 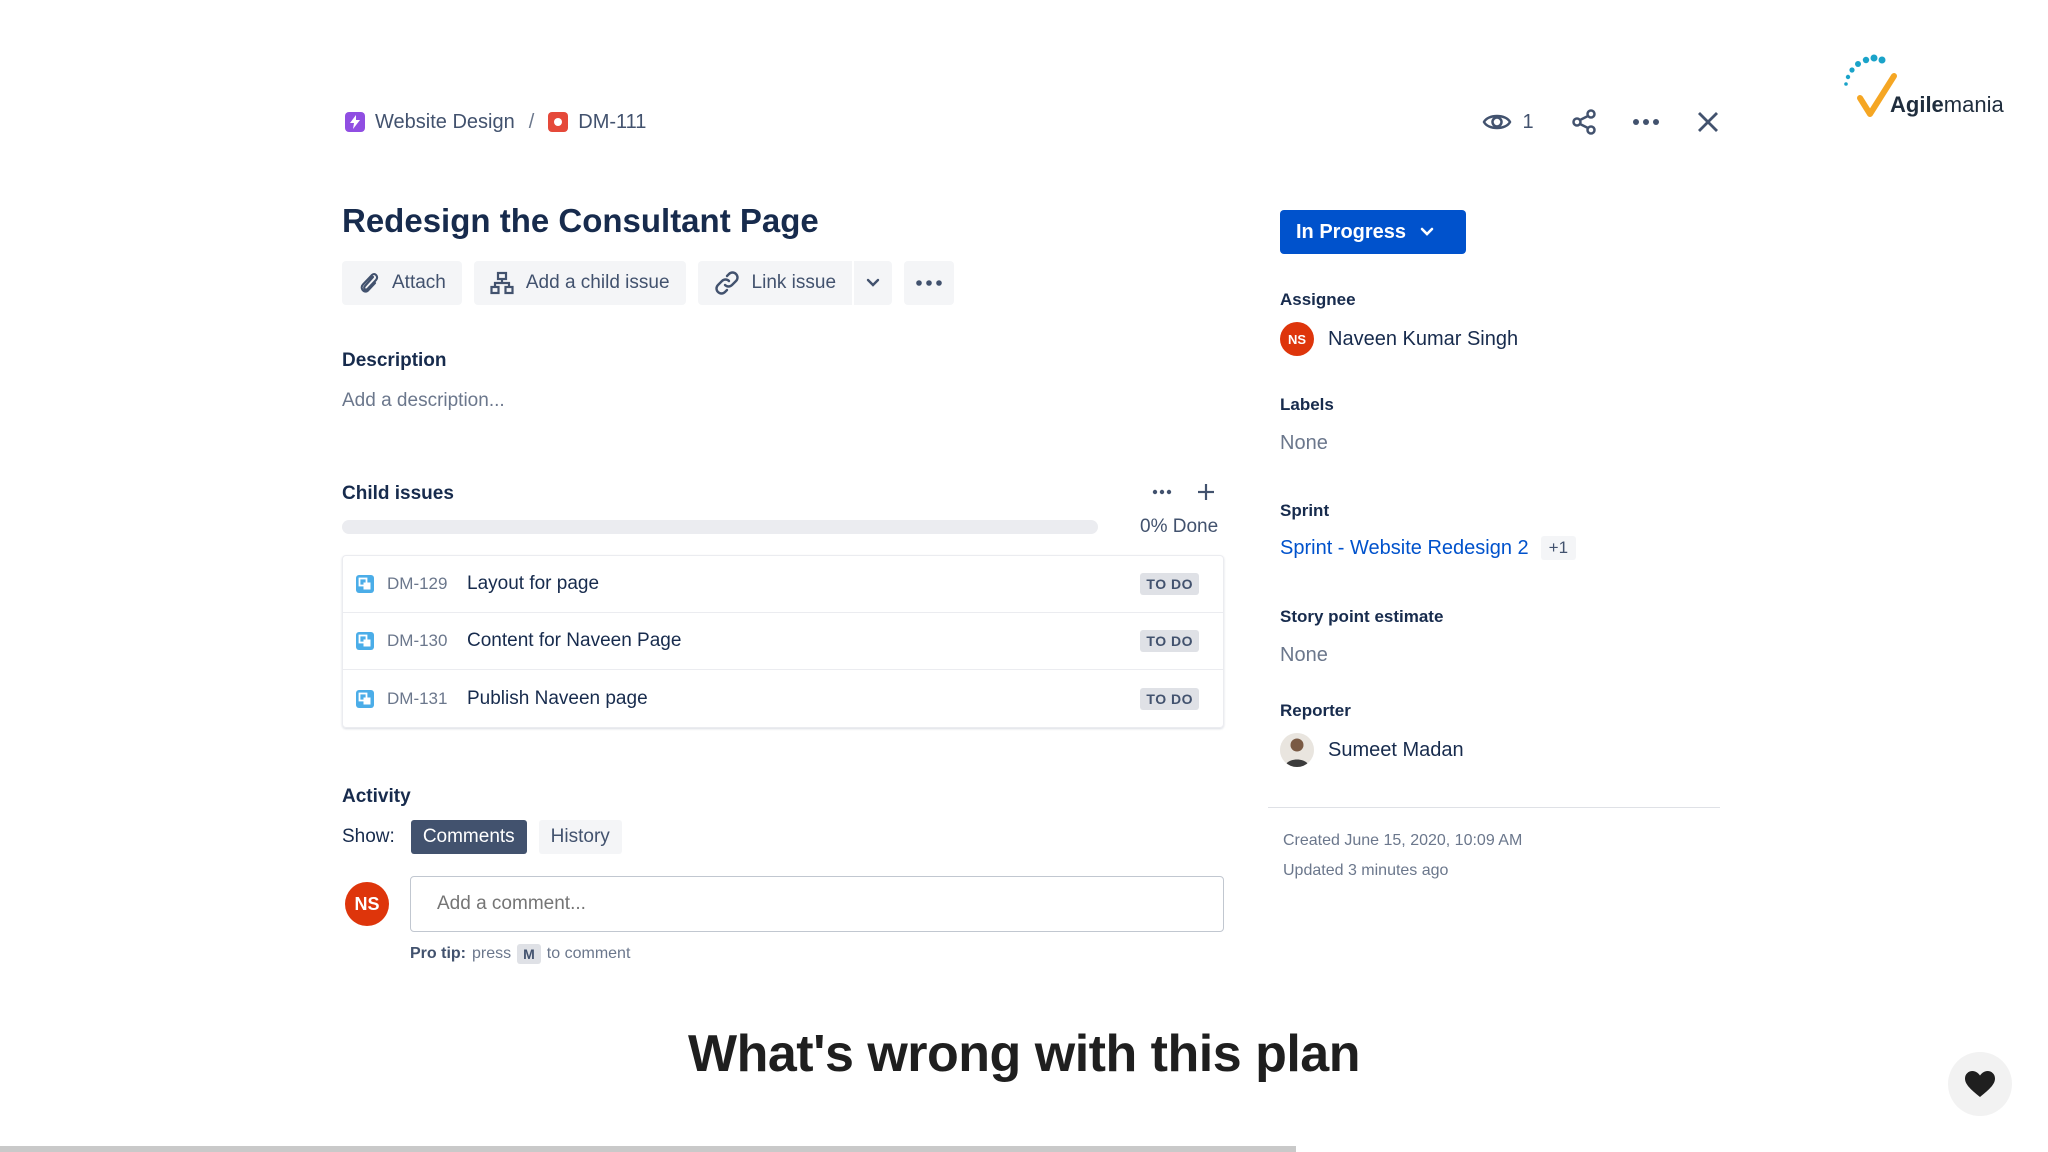 I want to click on issue-title: Redesign the Consultant Page, so click(x=580, y=221).